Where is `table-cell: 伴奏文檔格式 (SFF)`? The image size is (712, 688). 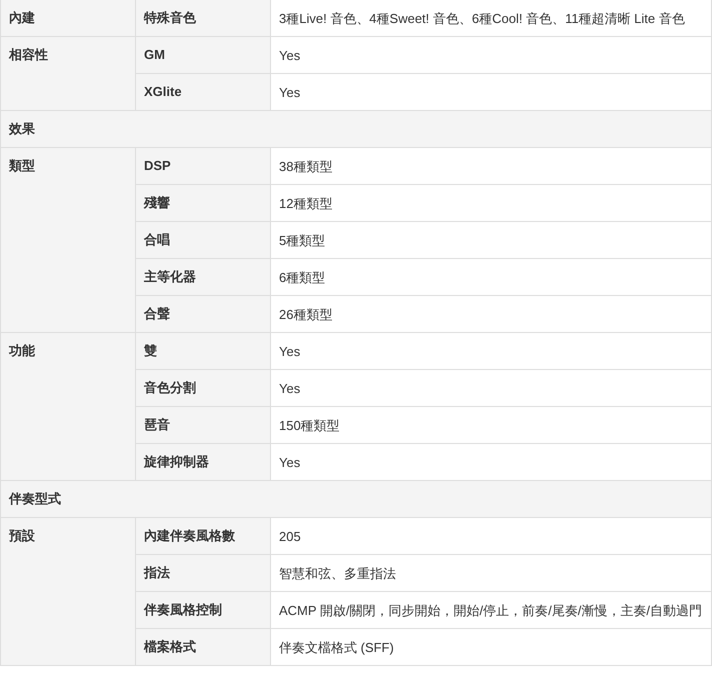
table-cell: 伴奏文檔格式 (SFF) is located at coordinates (491, 647).